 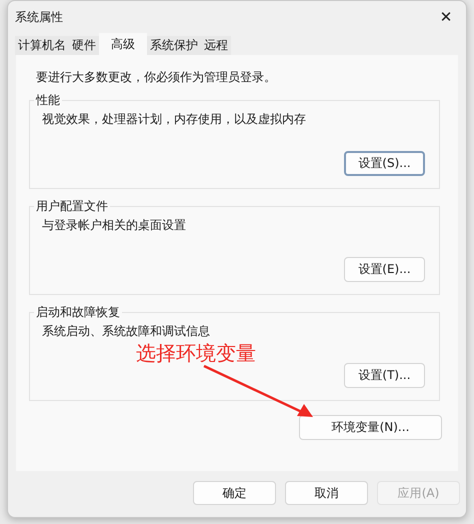 What do you see at coordinates (42, 45) in the screenshot?
I see `tab: 计算机名` at bounding box center [42, 45].